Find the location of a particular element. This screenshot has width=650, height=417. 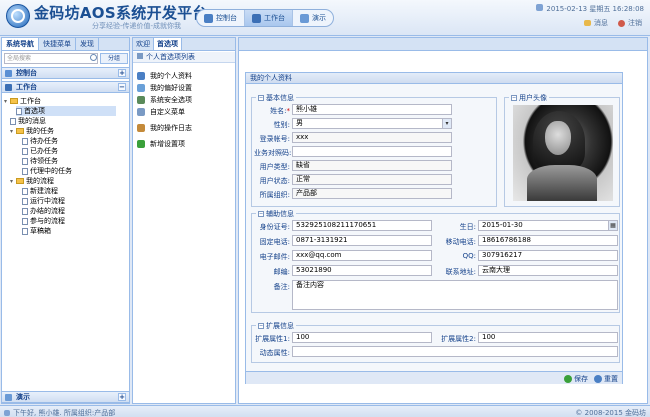

dyn-field is located at coordinates (455, 351).